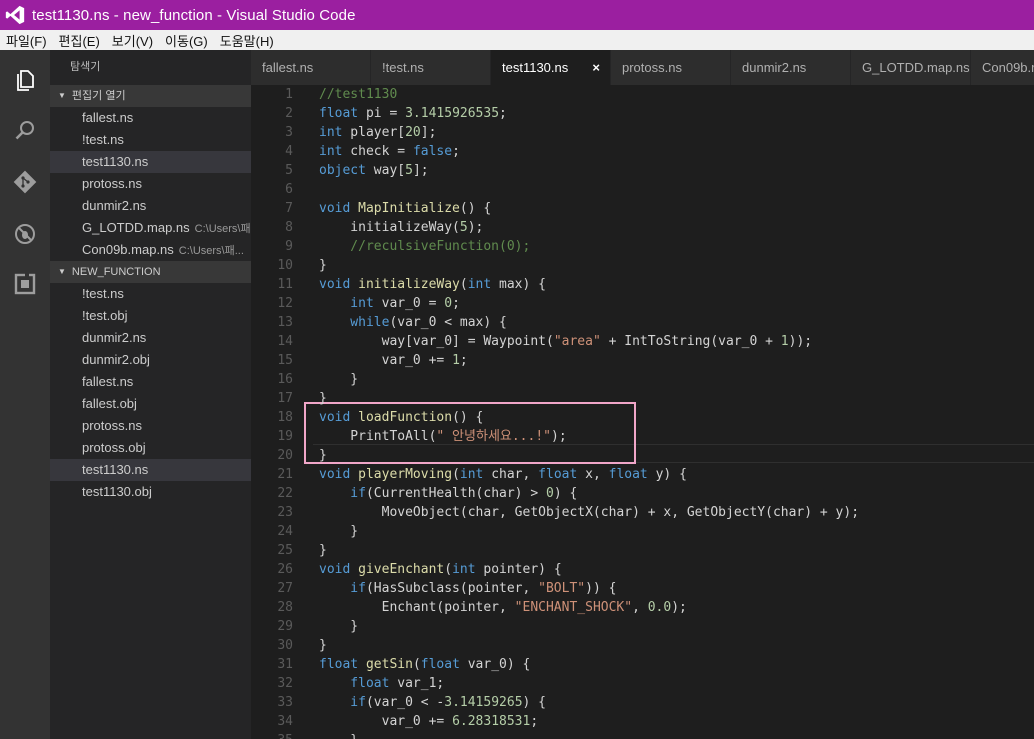 Image resolution: width=1034 pixels, height=739 pixels. Describe the element at coordinates (596, 67) in the screenshot. I see `close-icon: ×` at that location.